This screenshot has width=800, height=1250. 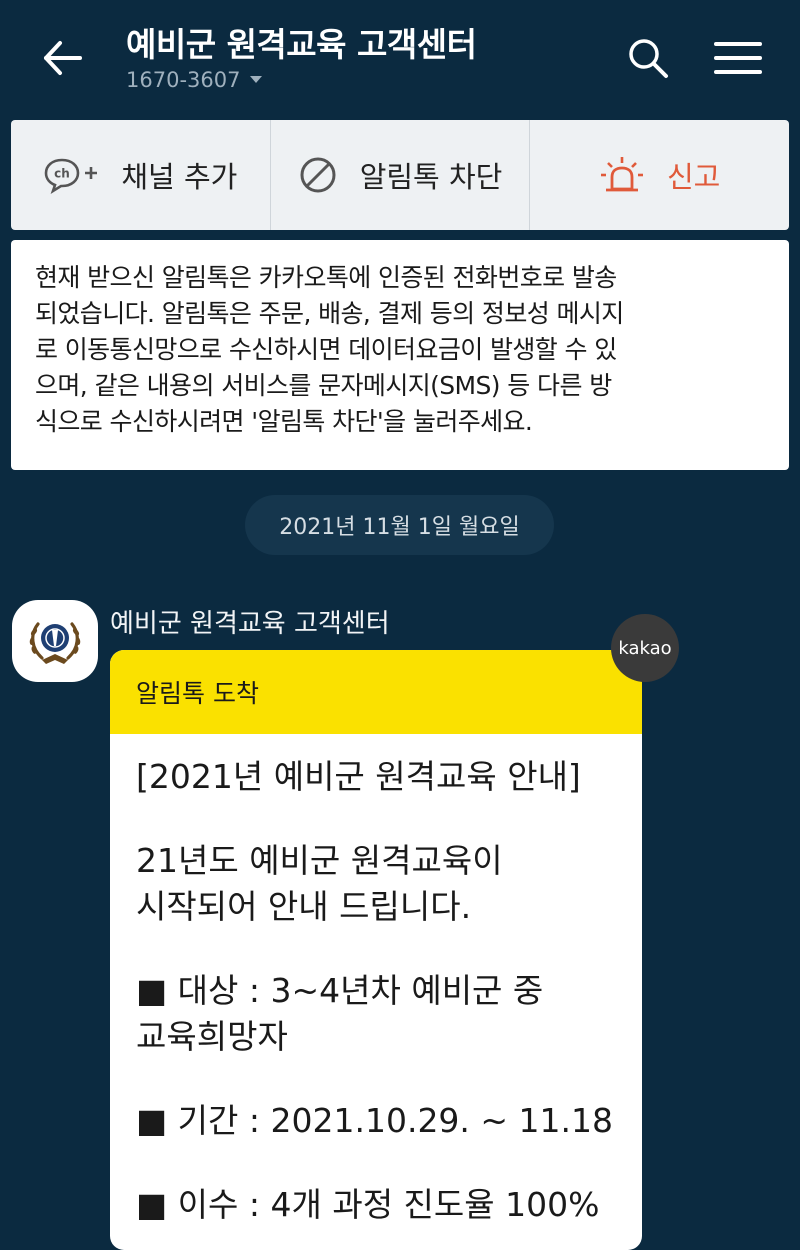 What do you see at coordinates (179, 177) in the screenshot?
I see `add-channel-label: 채널 추가` at bounding box center [179, 177].